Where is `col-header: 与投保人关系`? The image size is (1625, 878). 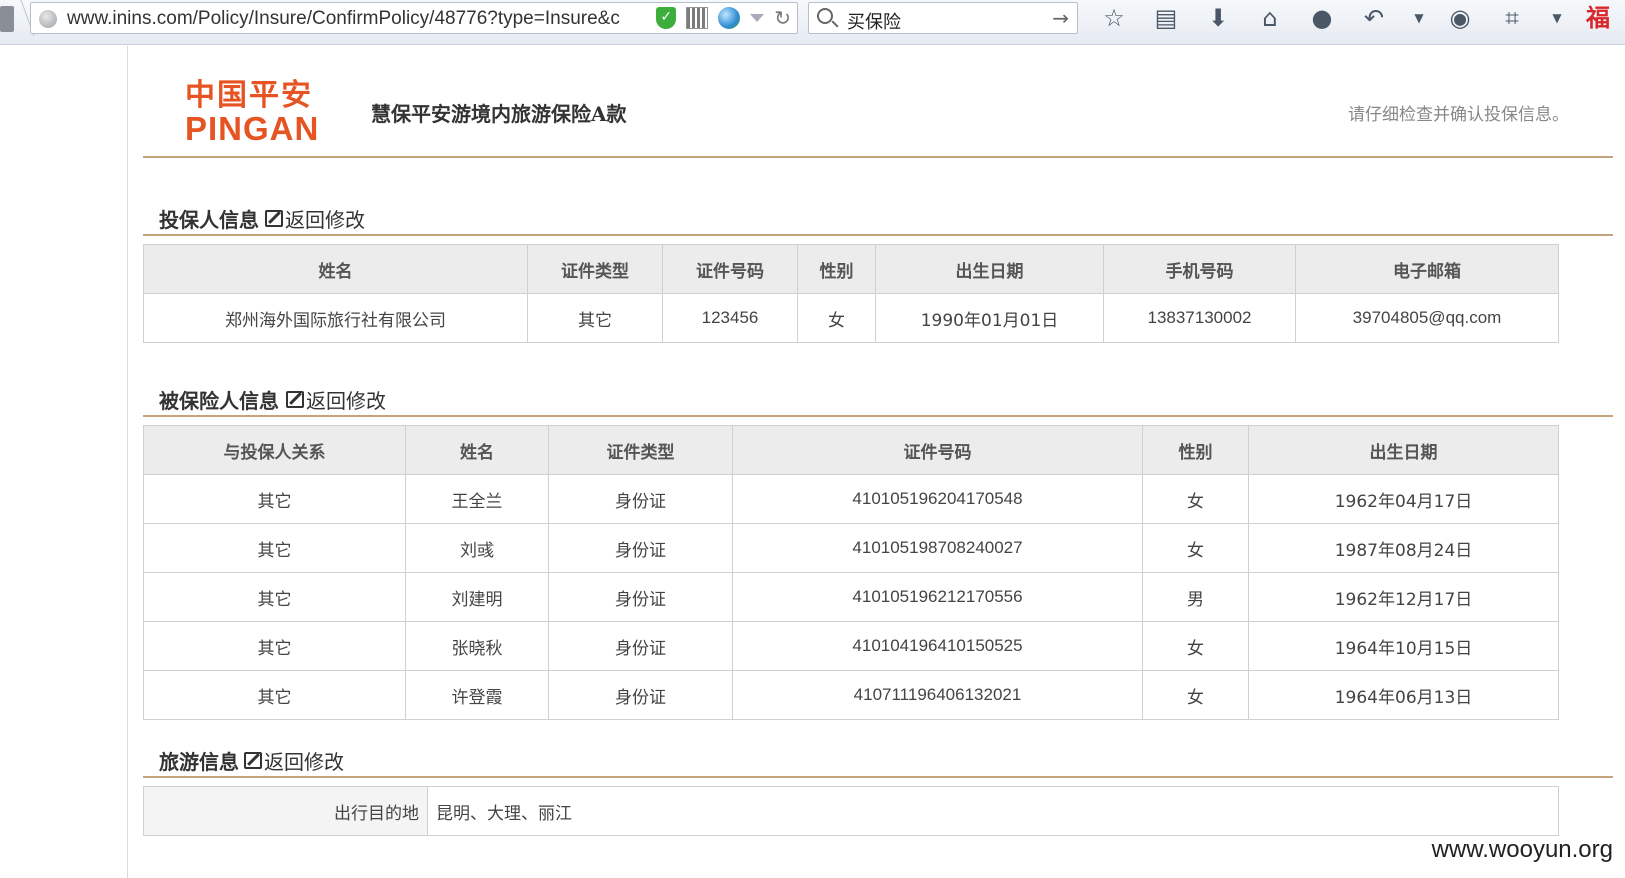
col-header: 与投保人关系 is located at coordinates (274, 450).